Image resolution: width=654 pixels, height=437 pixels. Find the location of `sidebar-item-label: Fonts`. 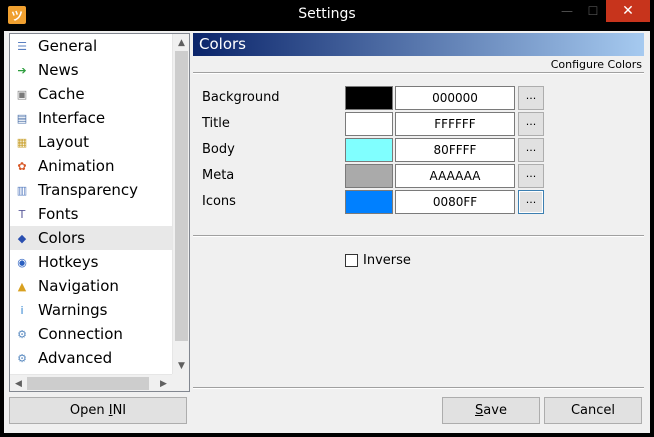

sidebar-item-label: Fonts is located at coordinates (58, 214).